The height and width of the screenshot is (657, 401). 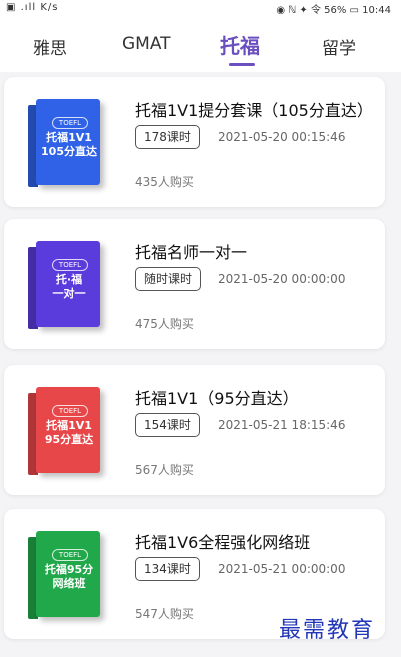 I want to click on watermark-text: 最需教育, so click(x=327, y=630).